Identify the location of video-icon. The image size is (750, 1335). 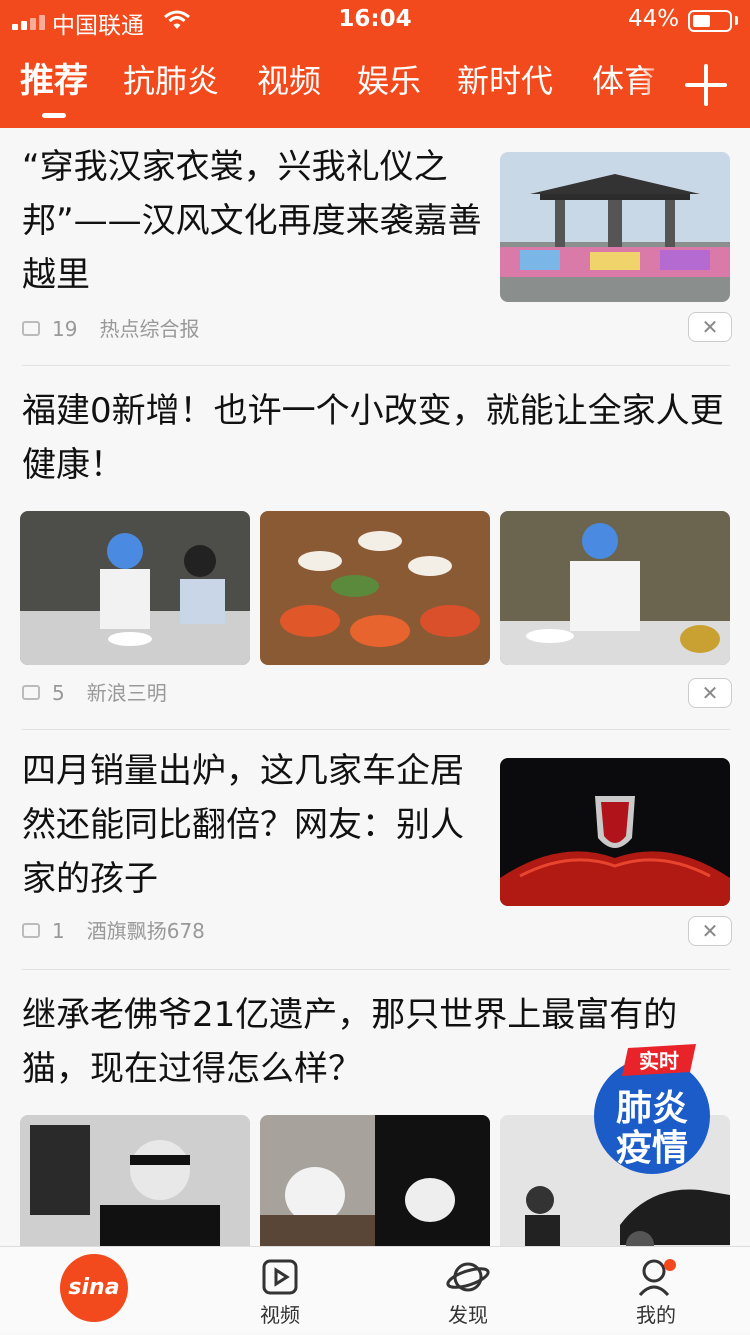
(280, 1277).